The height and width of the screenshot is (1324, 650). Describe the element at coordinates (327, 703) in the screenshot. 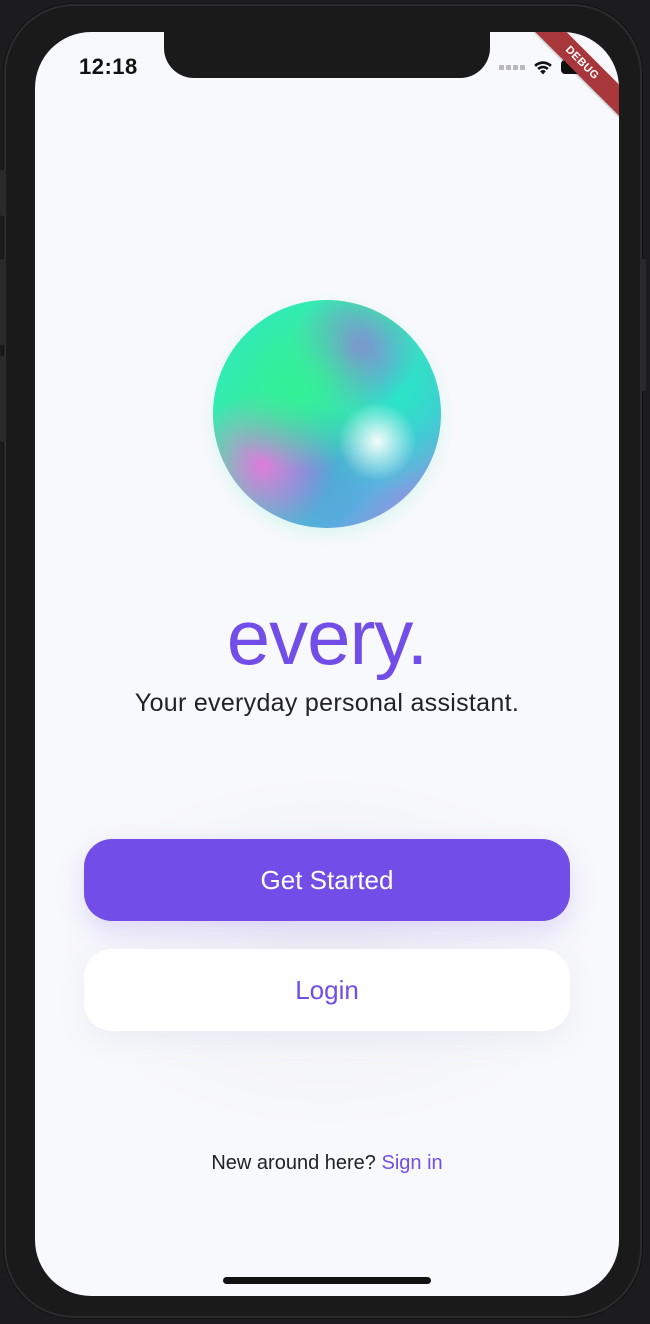

I see `brand-tagline: Your everyday personal assistant.` at that location.